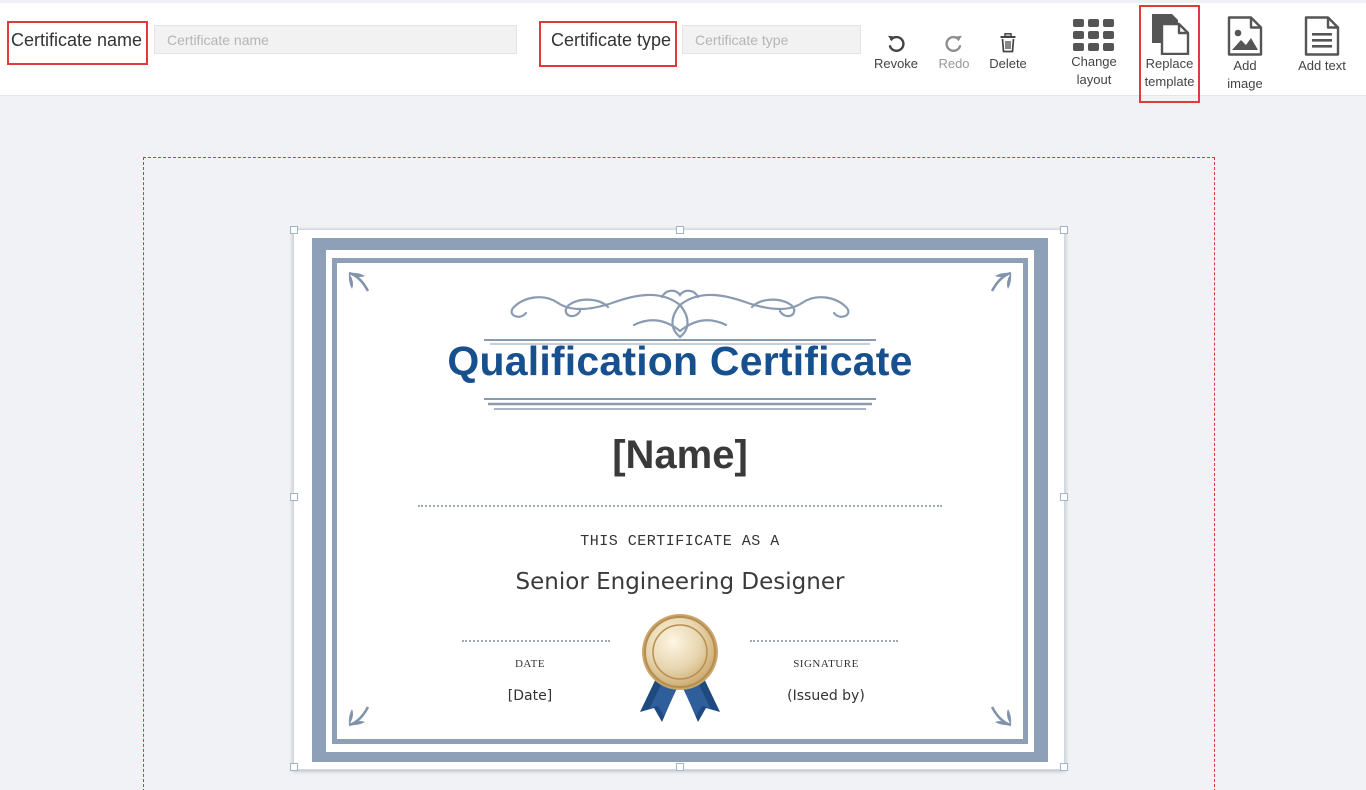 This screenshot has height=790, width=1366. Describe the element at coordinates (771, 39) in the screenshot. I see `certificate-type-input` at that location.